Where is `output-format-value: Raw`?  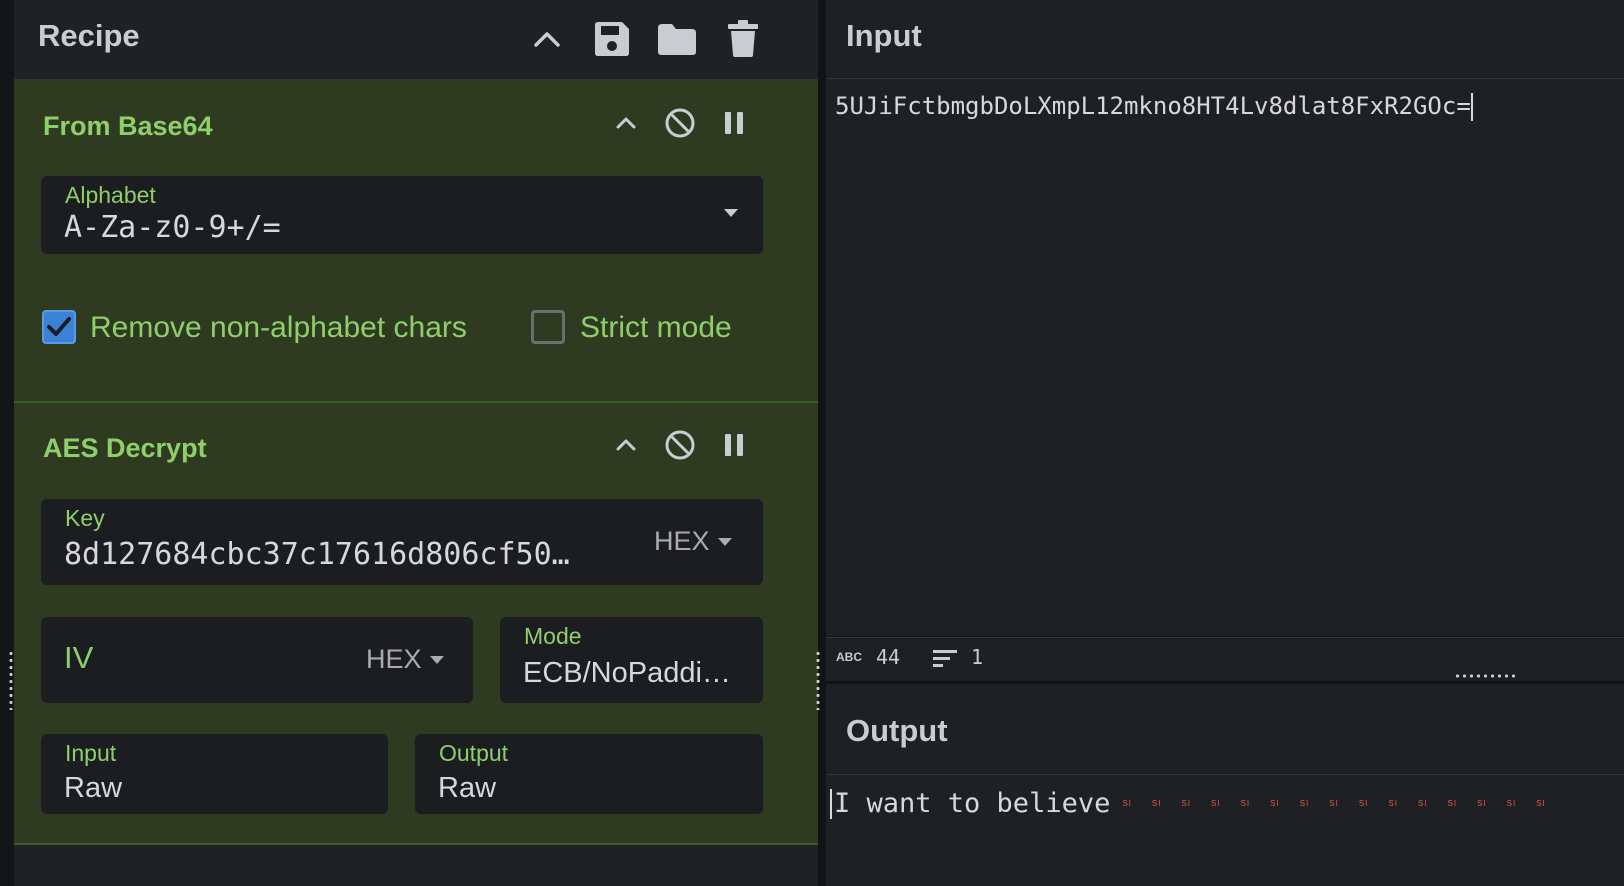 output-format-value: Raw is located at coordinates (467, 788).